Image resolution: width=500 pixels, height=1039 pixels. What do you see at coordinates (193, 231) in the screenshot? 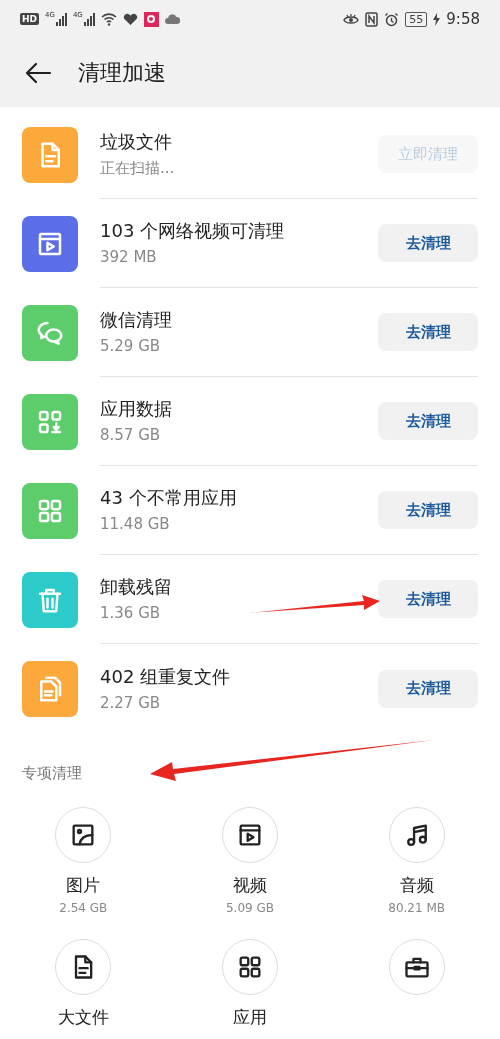
I see `item-title: 103 个网络视频可清理` at bounding box center [193, 231].